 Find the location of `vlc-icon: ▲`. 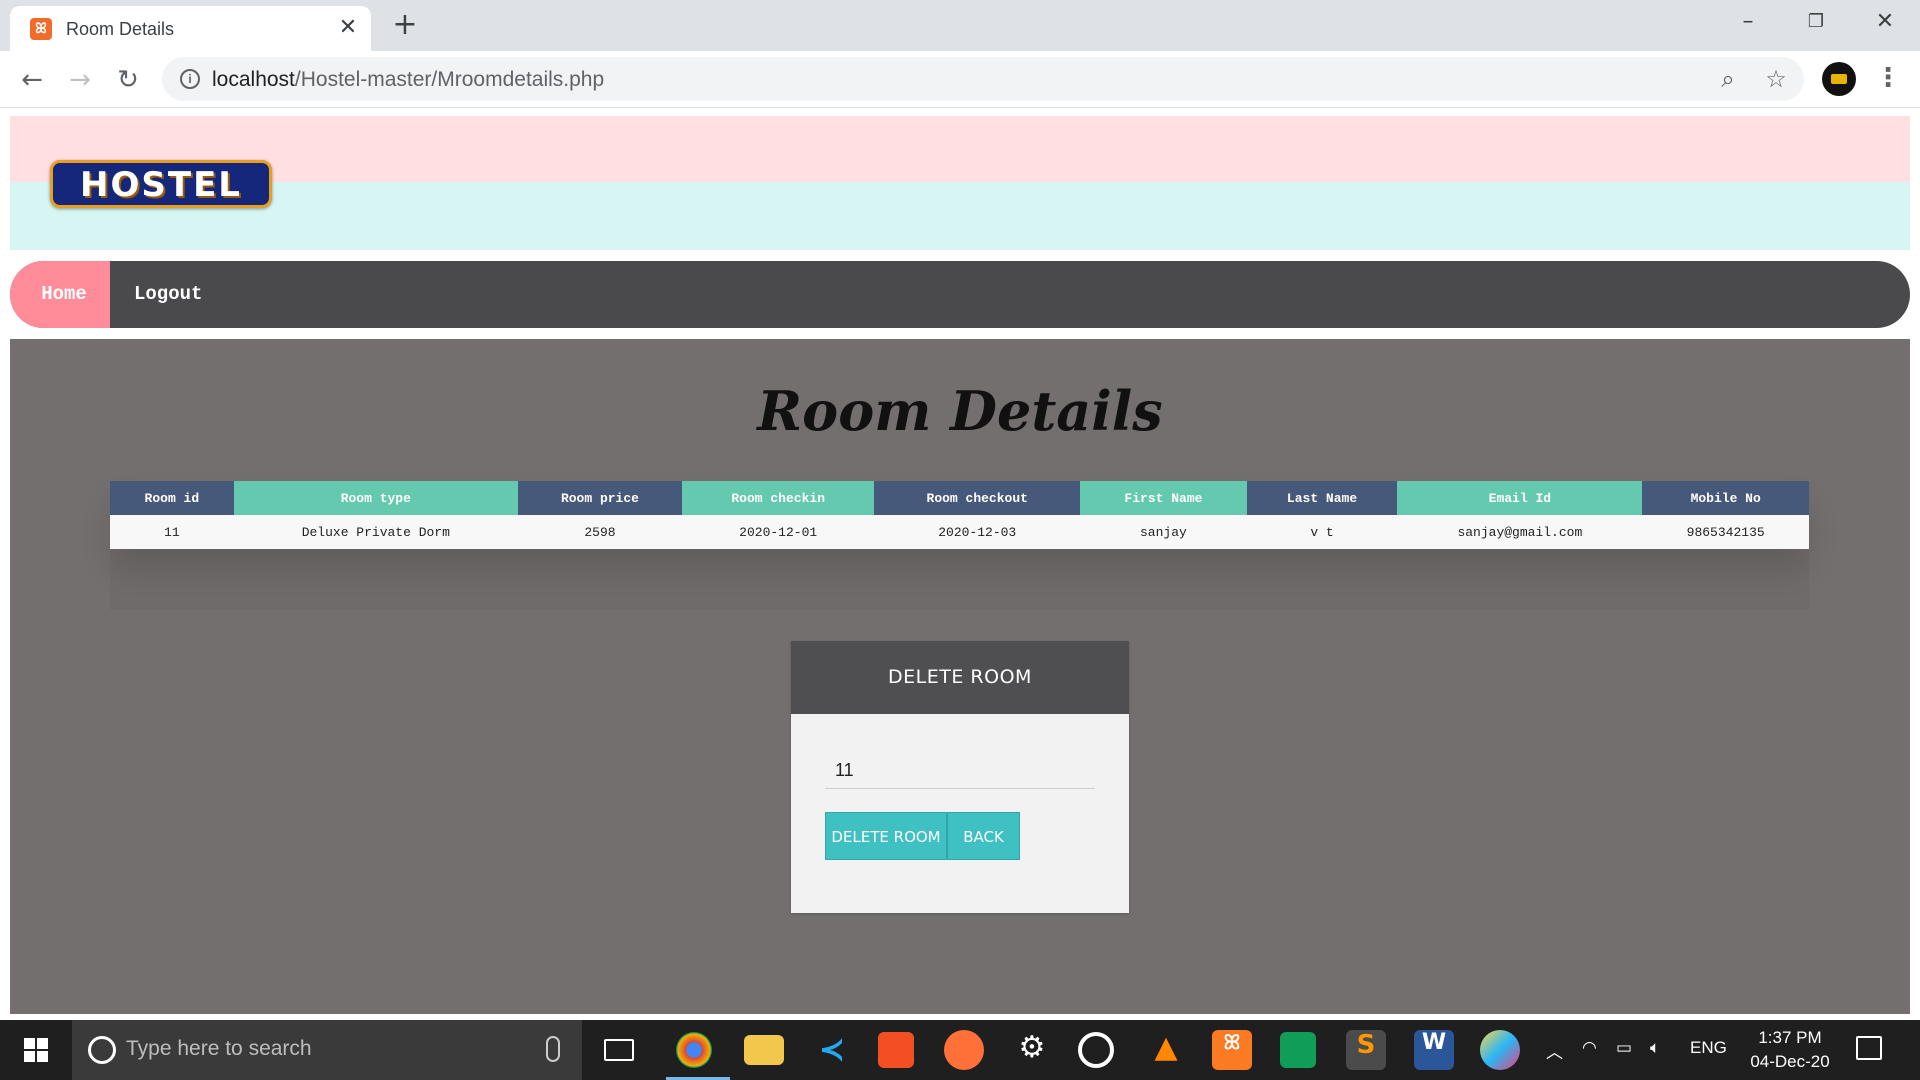

vlc-icon: ▲ is located at coordinates (1166, 1050).